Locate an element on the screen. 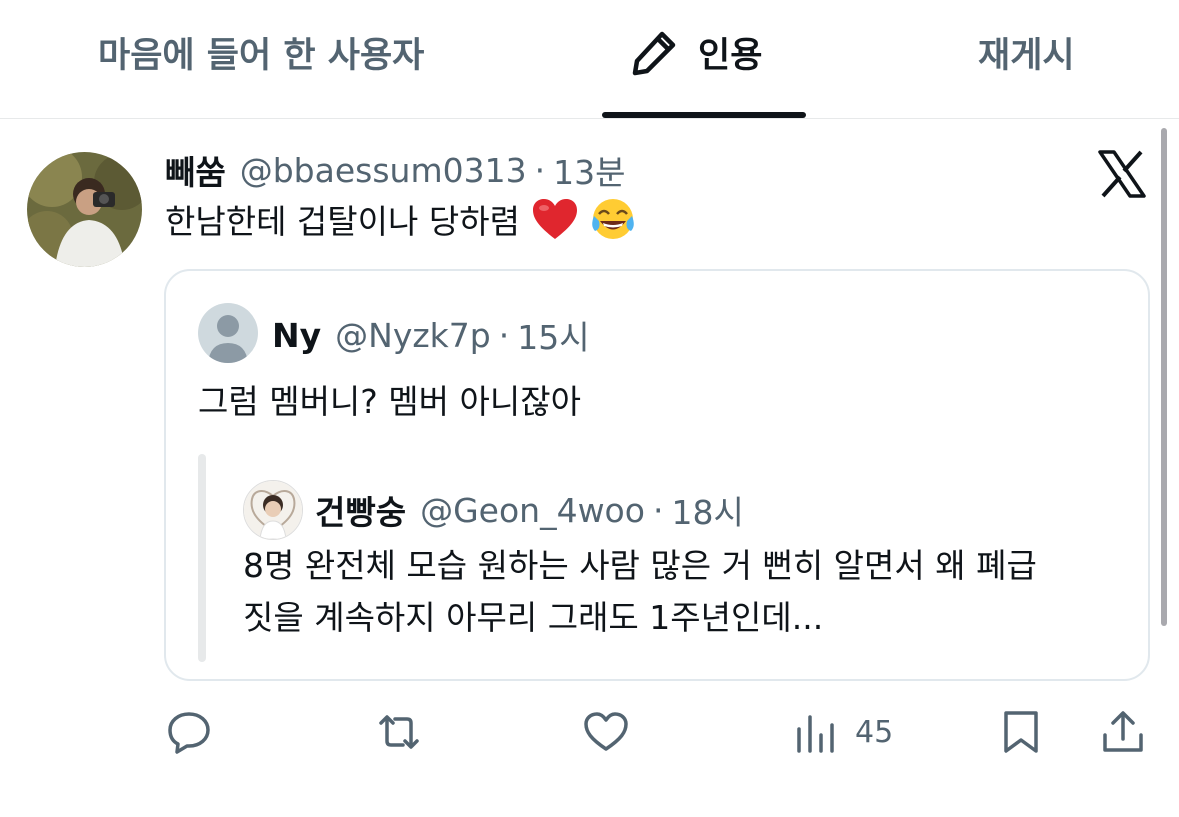 Image resolution: width=1179 pixels, height=817 pixels. views-button: 45 is located at coordinates (843, 732).